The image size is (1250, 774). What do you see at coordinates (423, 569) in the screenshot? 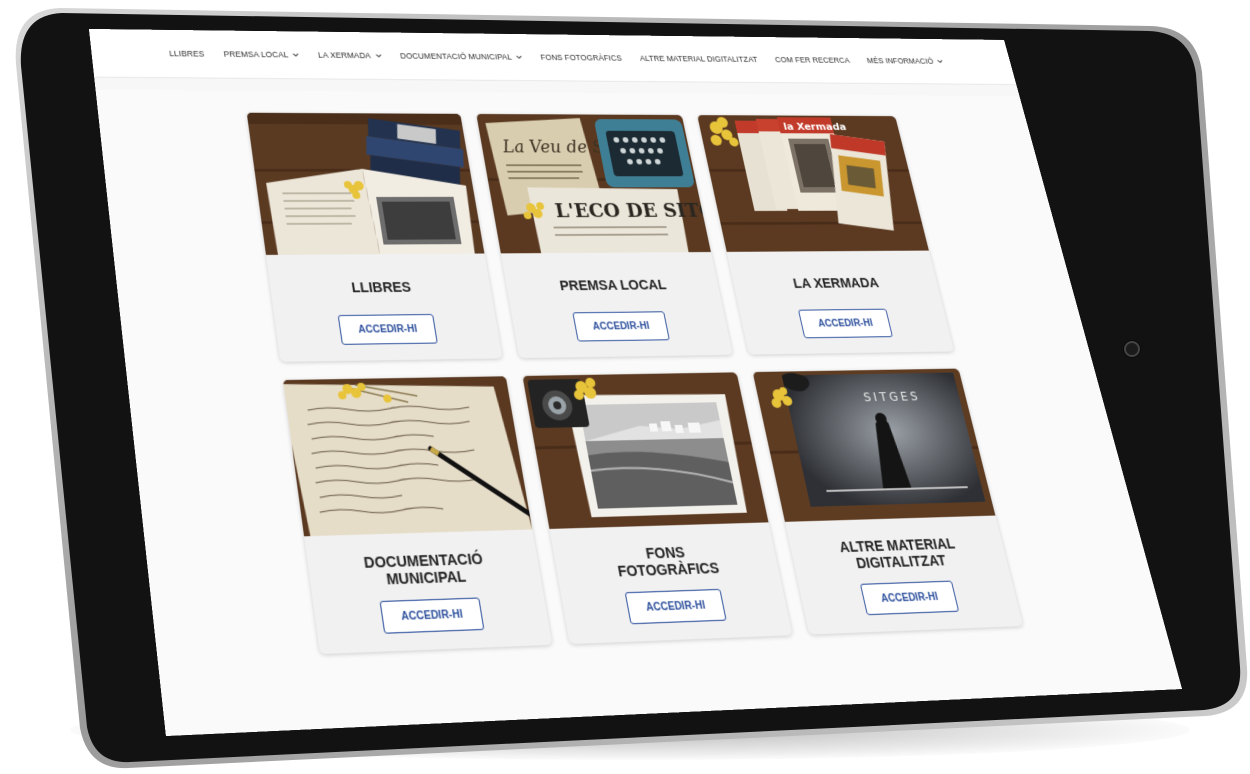
I see `card-title: DOCUMENTACIÓ MUNICIPAL` at bounding box center [423, 569].